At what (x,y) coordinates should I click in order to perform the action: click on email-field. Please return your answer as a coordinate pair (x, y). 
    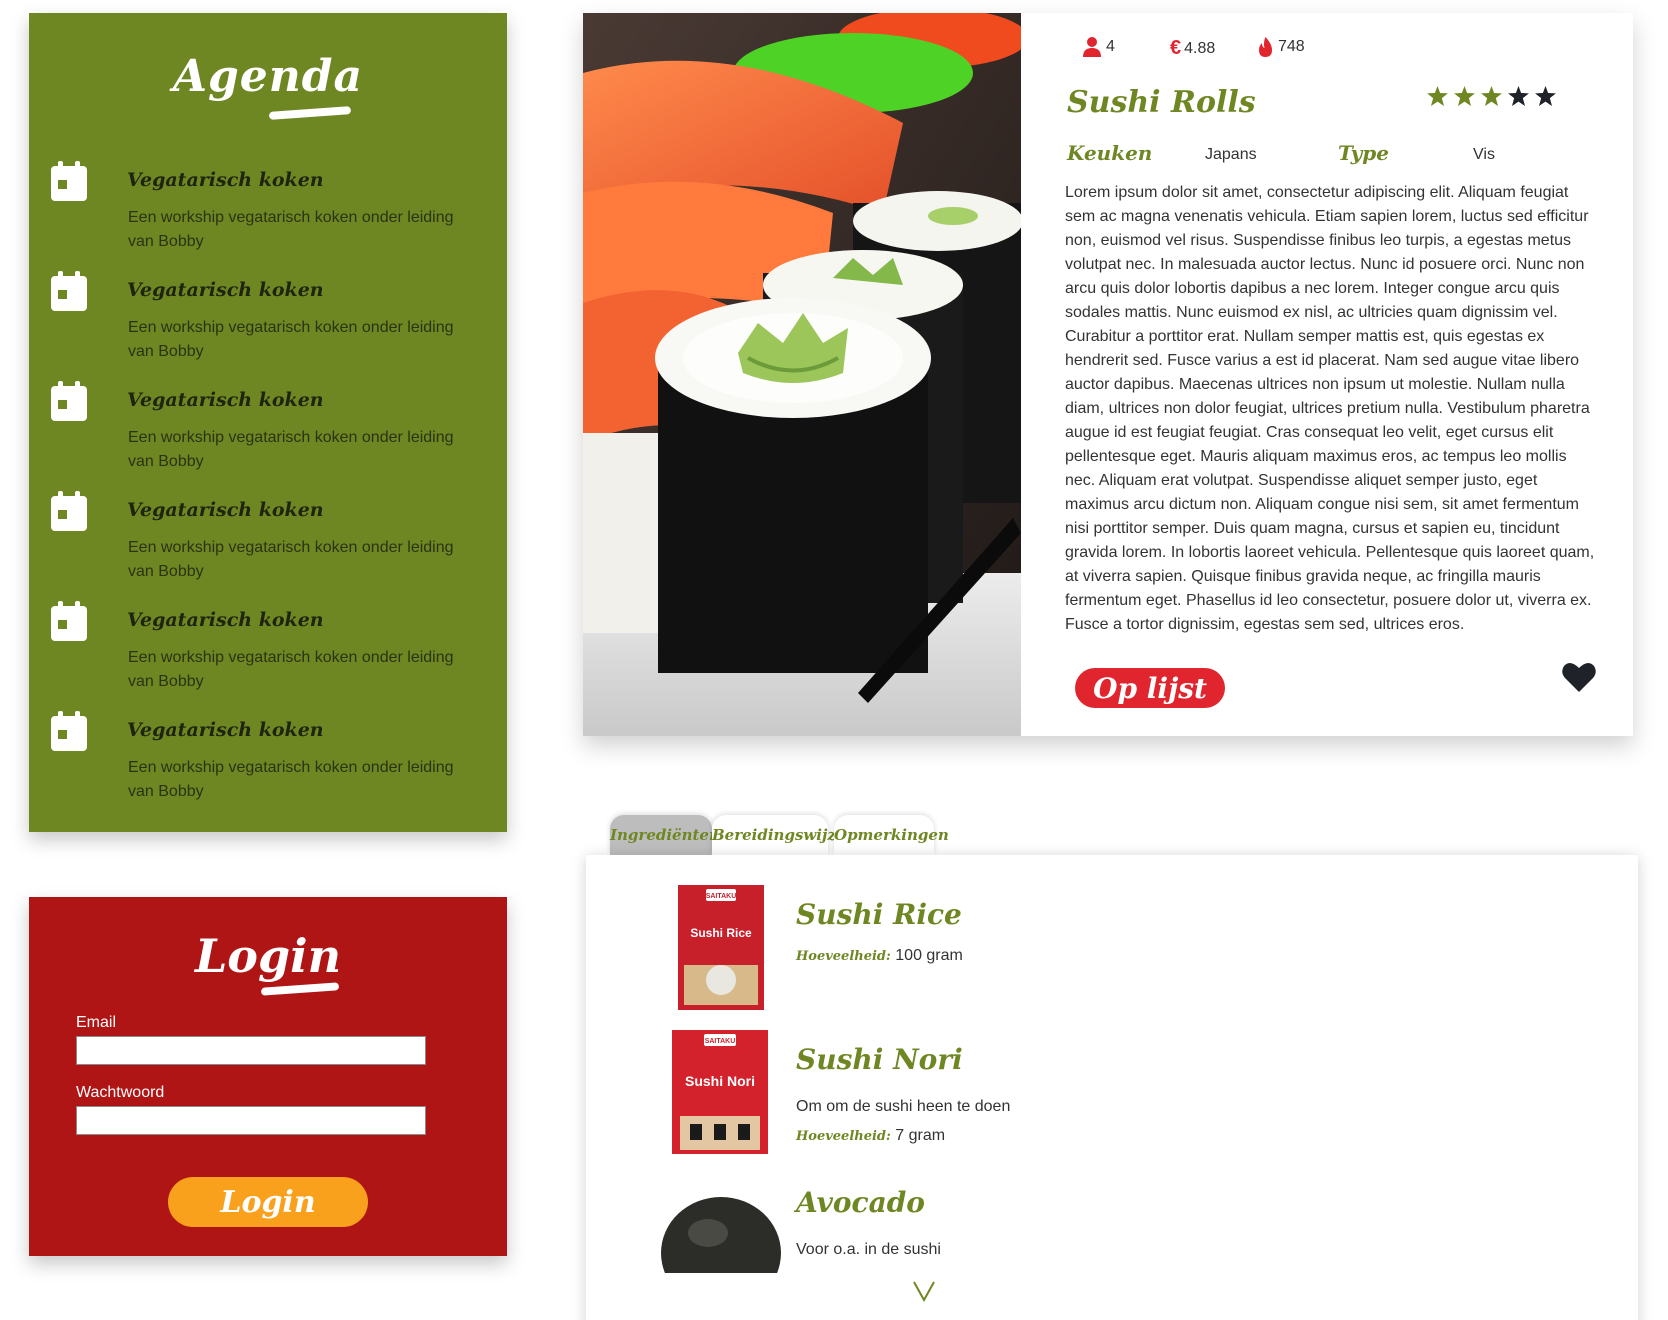
    Looking at the image, I should click on (251, 1050).